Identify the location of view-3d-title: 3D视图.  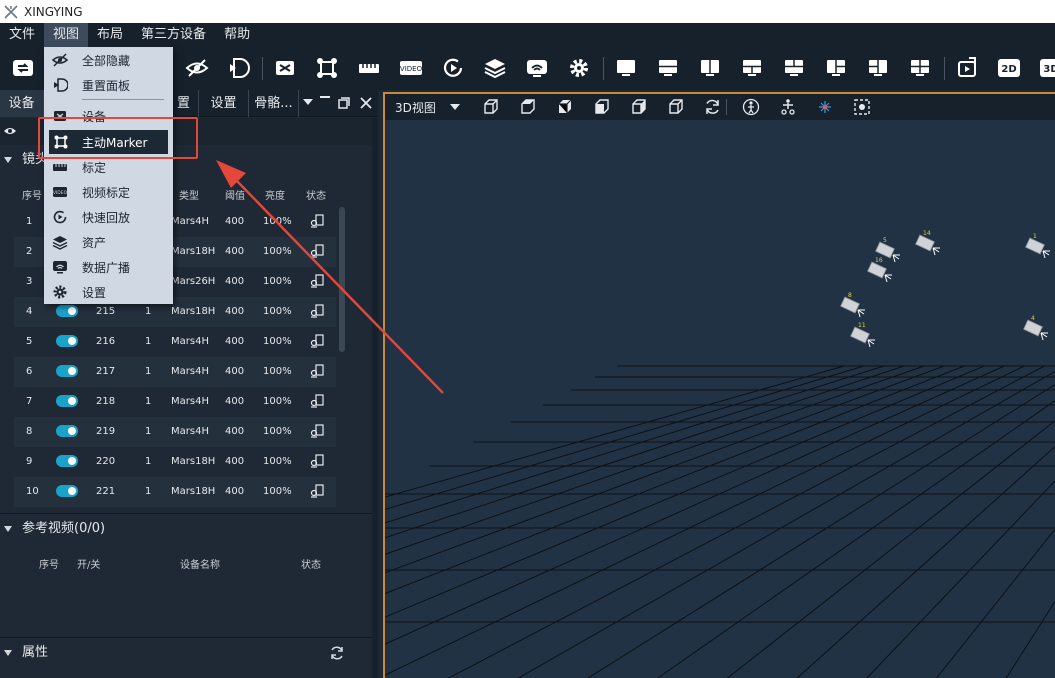
(415, 107).